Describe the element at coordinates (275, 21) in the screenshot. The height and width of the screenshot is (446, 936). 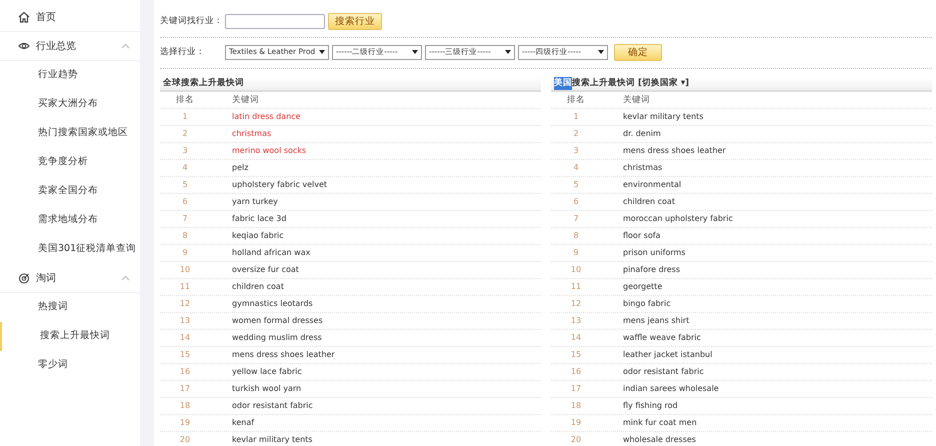
I see `search-field` at that location.